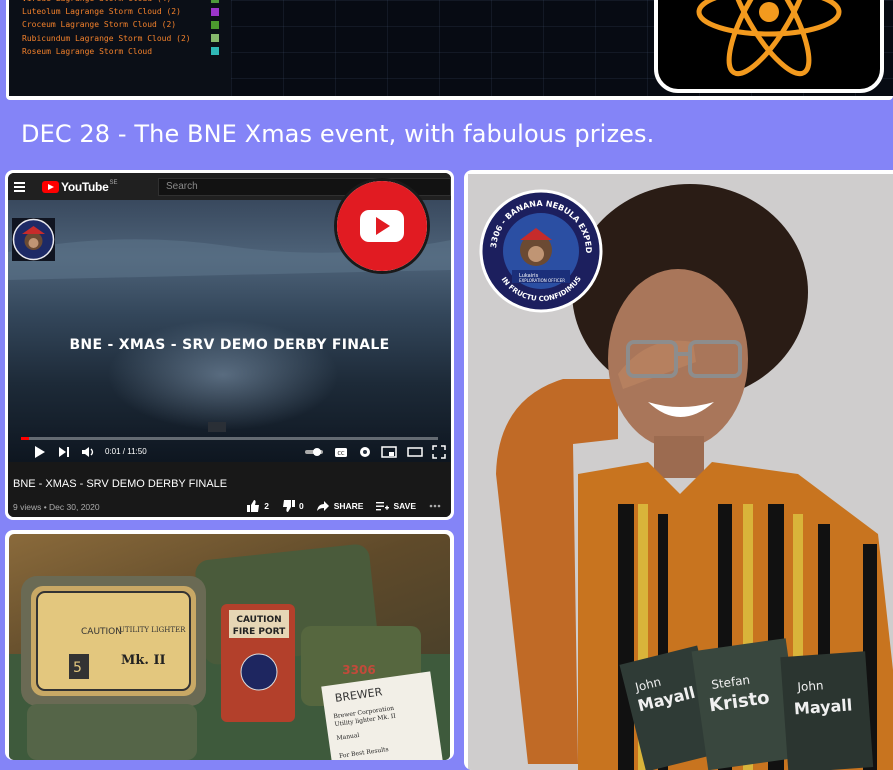  I want to click on atom-icon, so click(769, 38).